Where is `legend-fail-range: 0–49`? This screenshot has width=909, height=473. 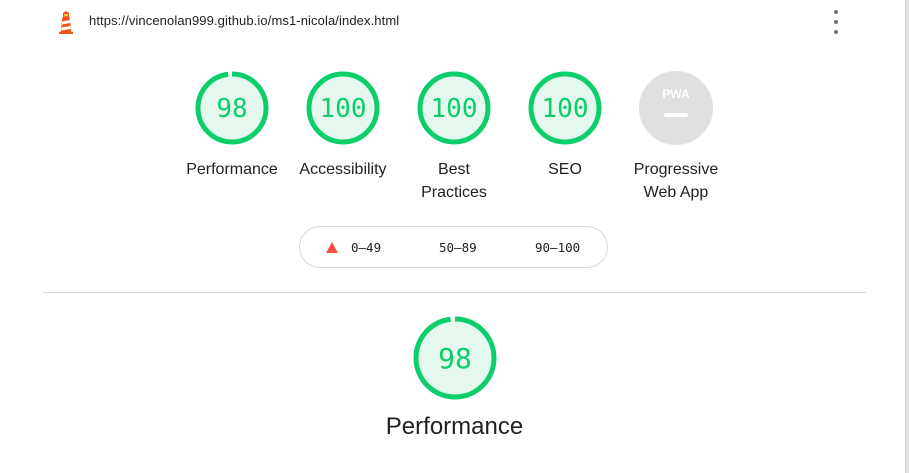
legend-fail-range: 0–49 is located at coordinates (366, 247).